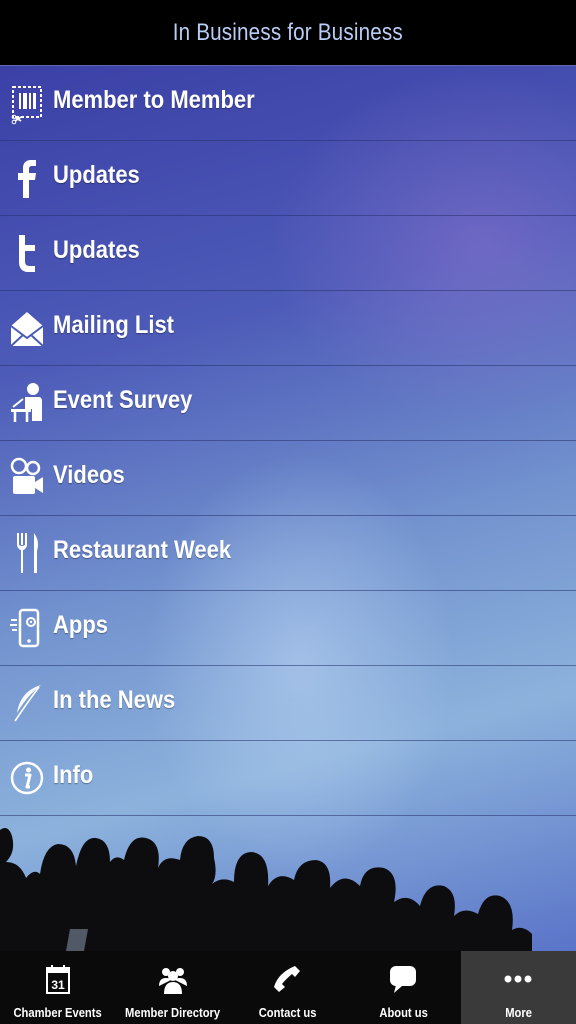 The height and width of the screenshot is (1024, 576). What do you see at coordinates (173, 1012) in the screenshot?
I see `tab-label: Member Directory` at bounding box center [173, 1012].